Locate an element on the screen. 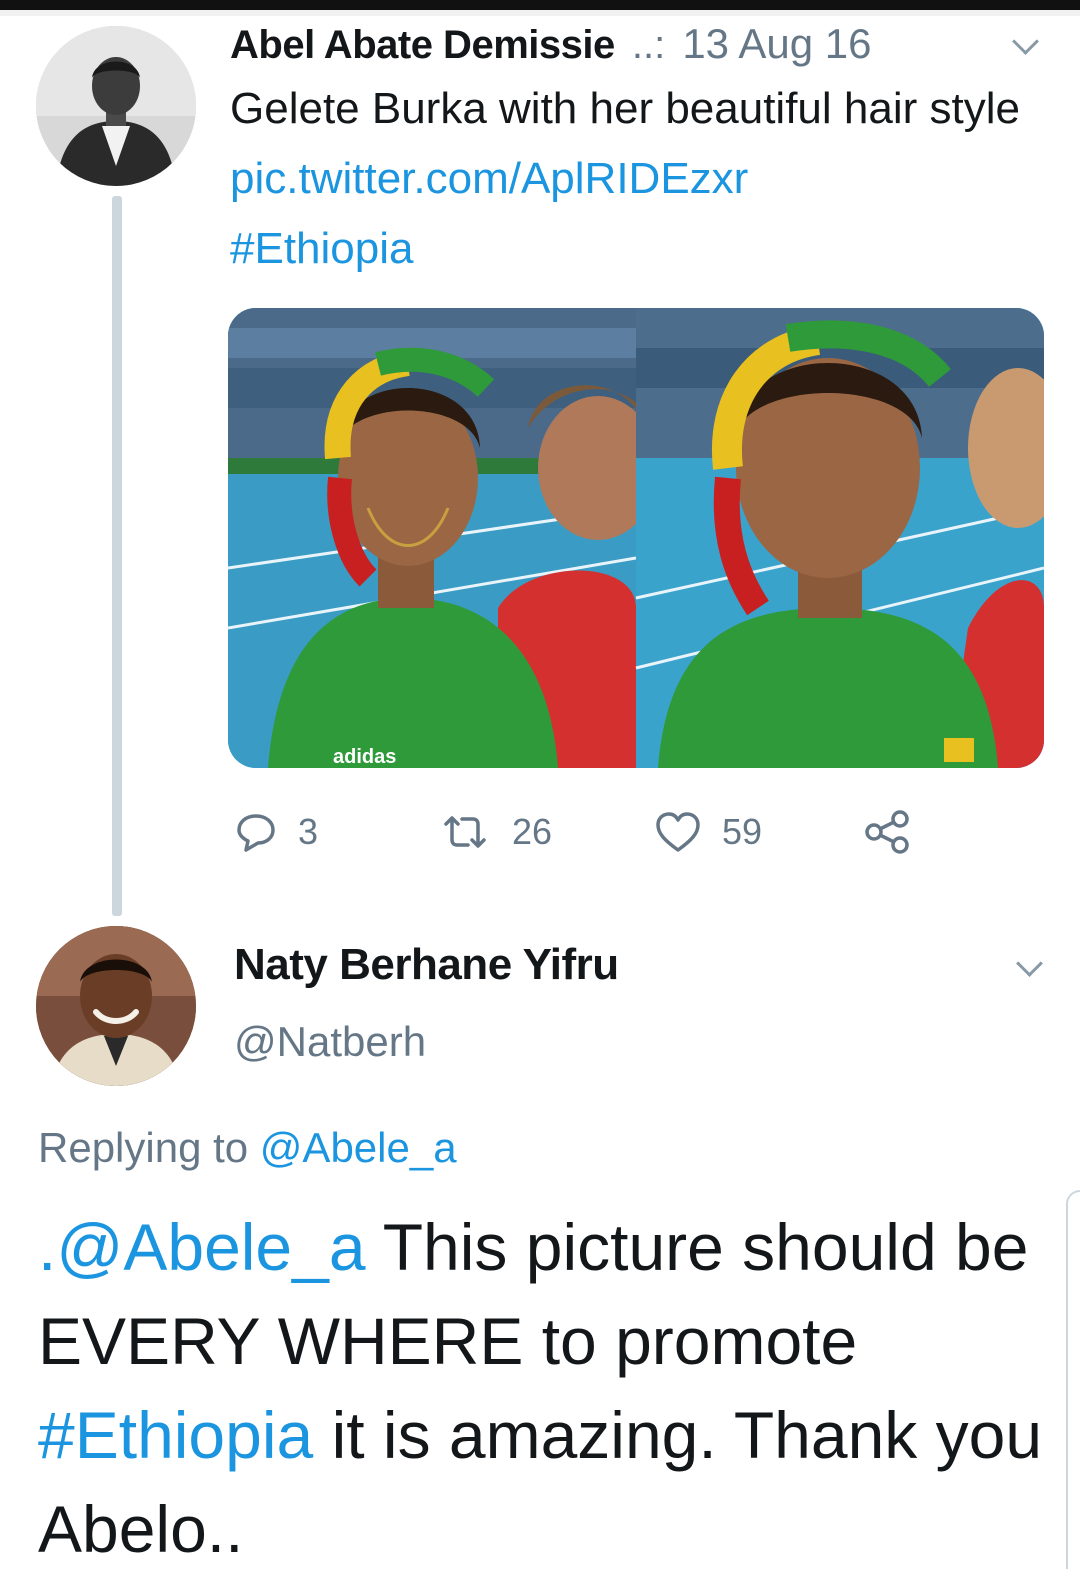  retweet-count: 26 is located at coordinates (532, 831).